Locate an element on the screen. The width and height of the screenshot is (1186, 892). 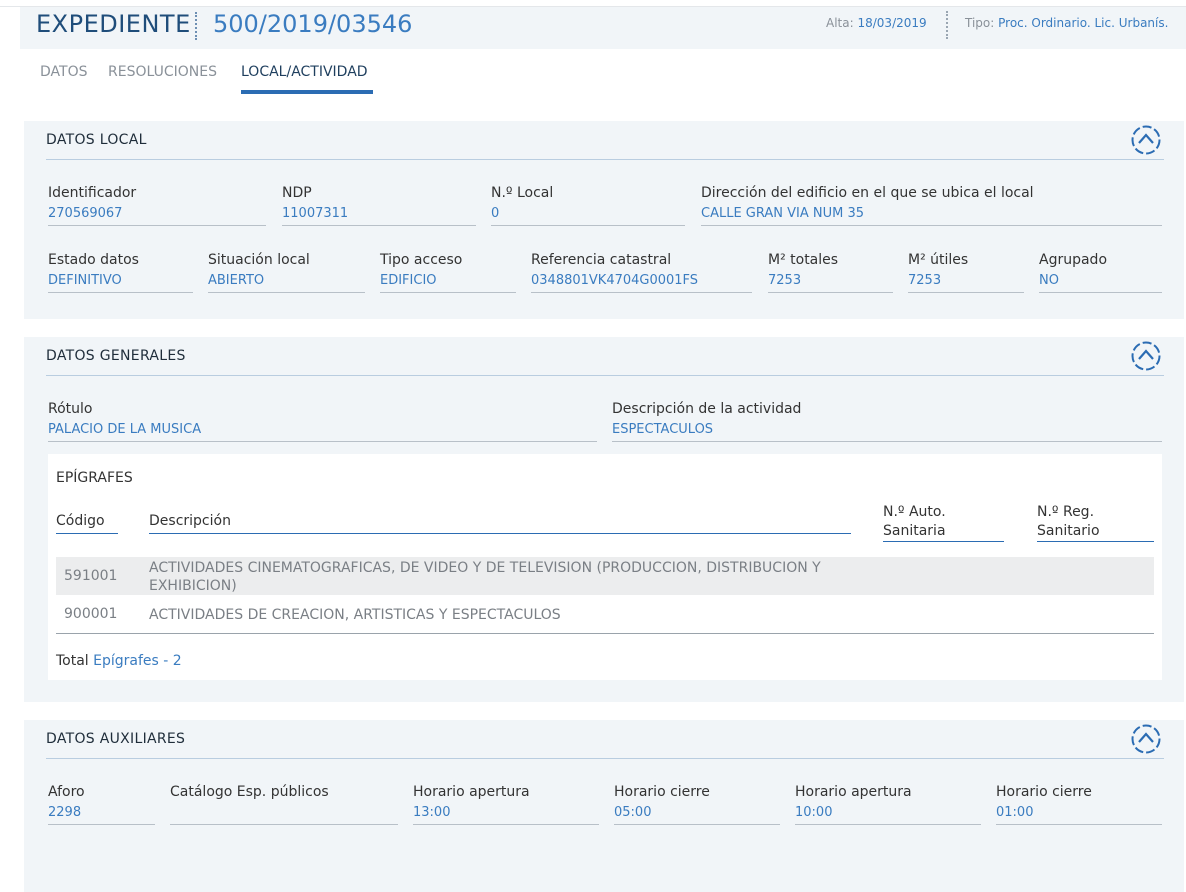
field-value: 270569067 is located at coordinates (157, 216).